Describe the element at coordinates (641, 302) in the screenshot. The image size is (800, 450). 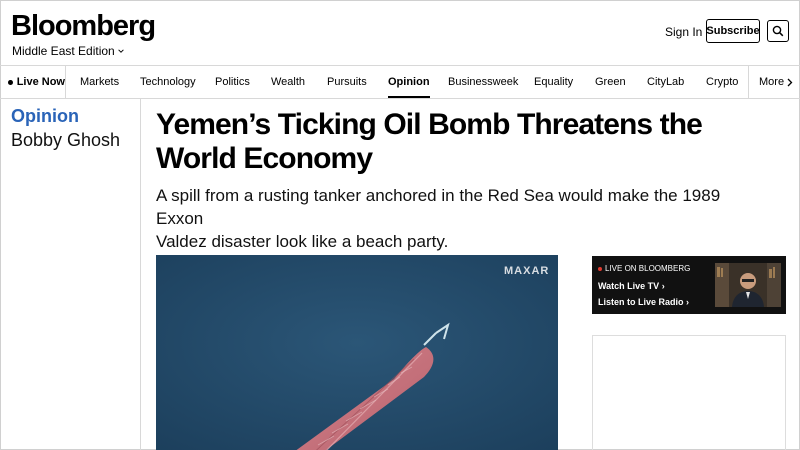
I see `listen-live-radio-label: Listen to Live Radio` at that location.